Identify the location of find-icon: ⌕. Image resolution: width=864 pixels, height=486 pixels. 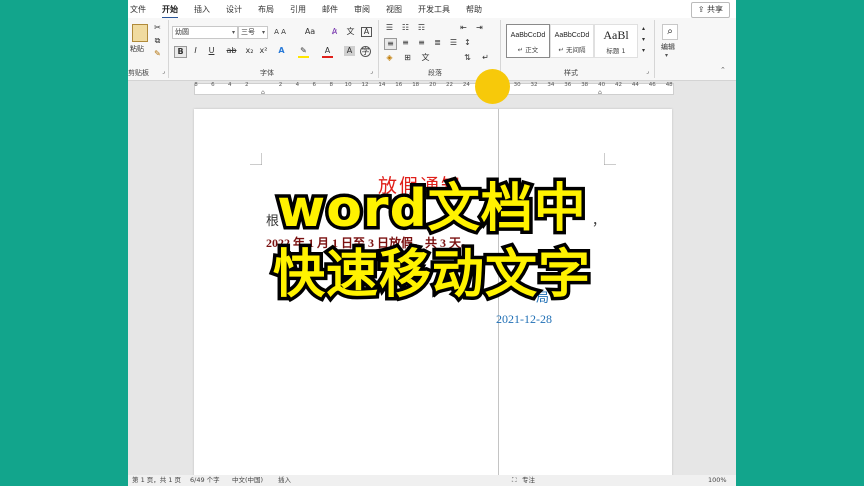
(670, 32).